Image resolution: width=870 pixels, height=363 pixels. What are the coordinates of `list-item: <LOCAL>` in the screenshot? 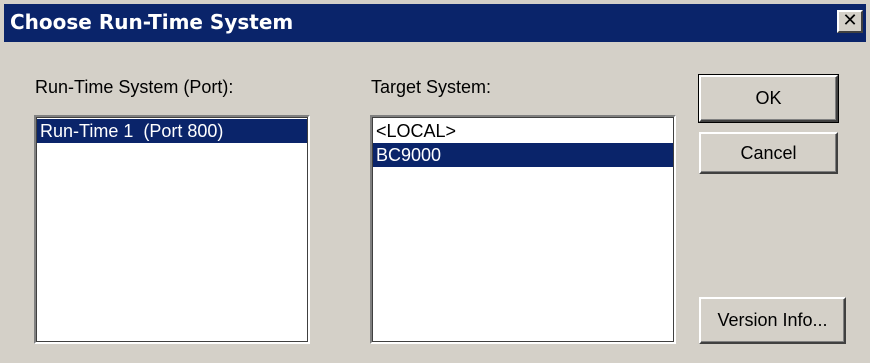 It's located at (523, 131).